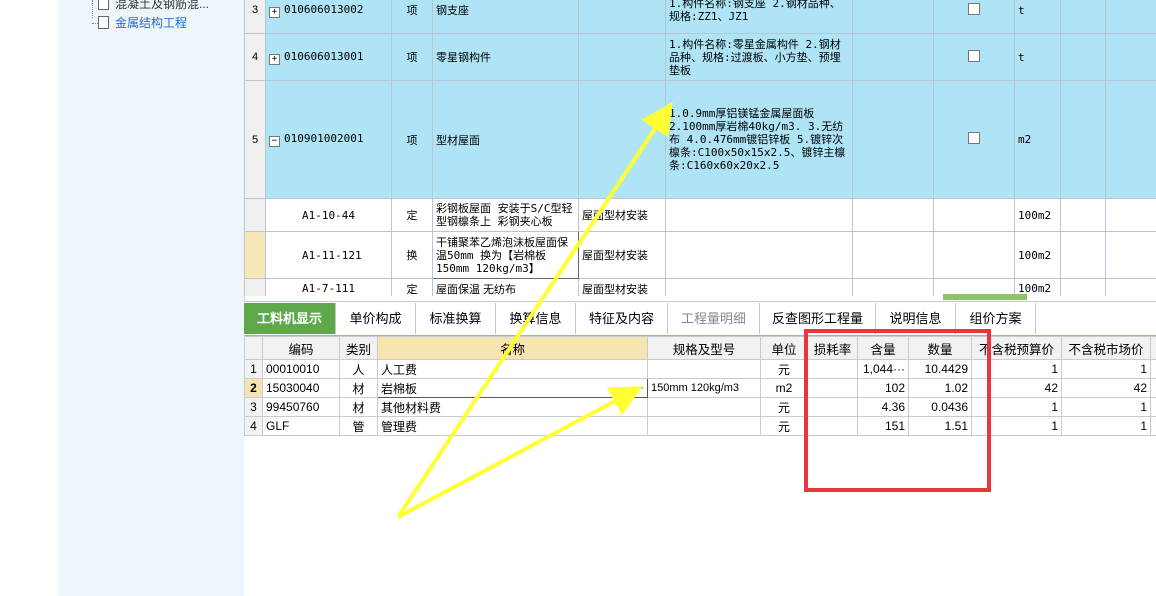 The width and height of the screenshot is (1156, 596). Describe the element at coordinates (940, 407) in the screenshot. I see `resource-quantity: 0.0436` at that location.